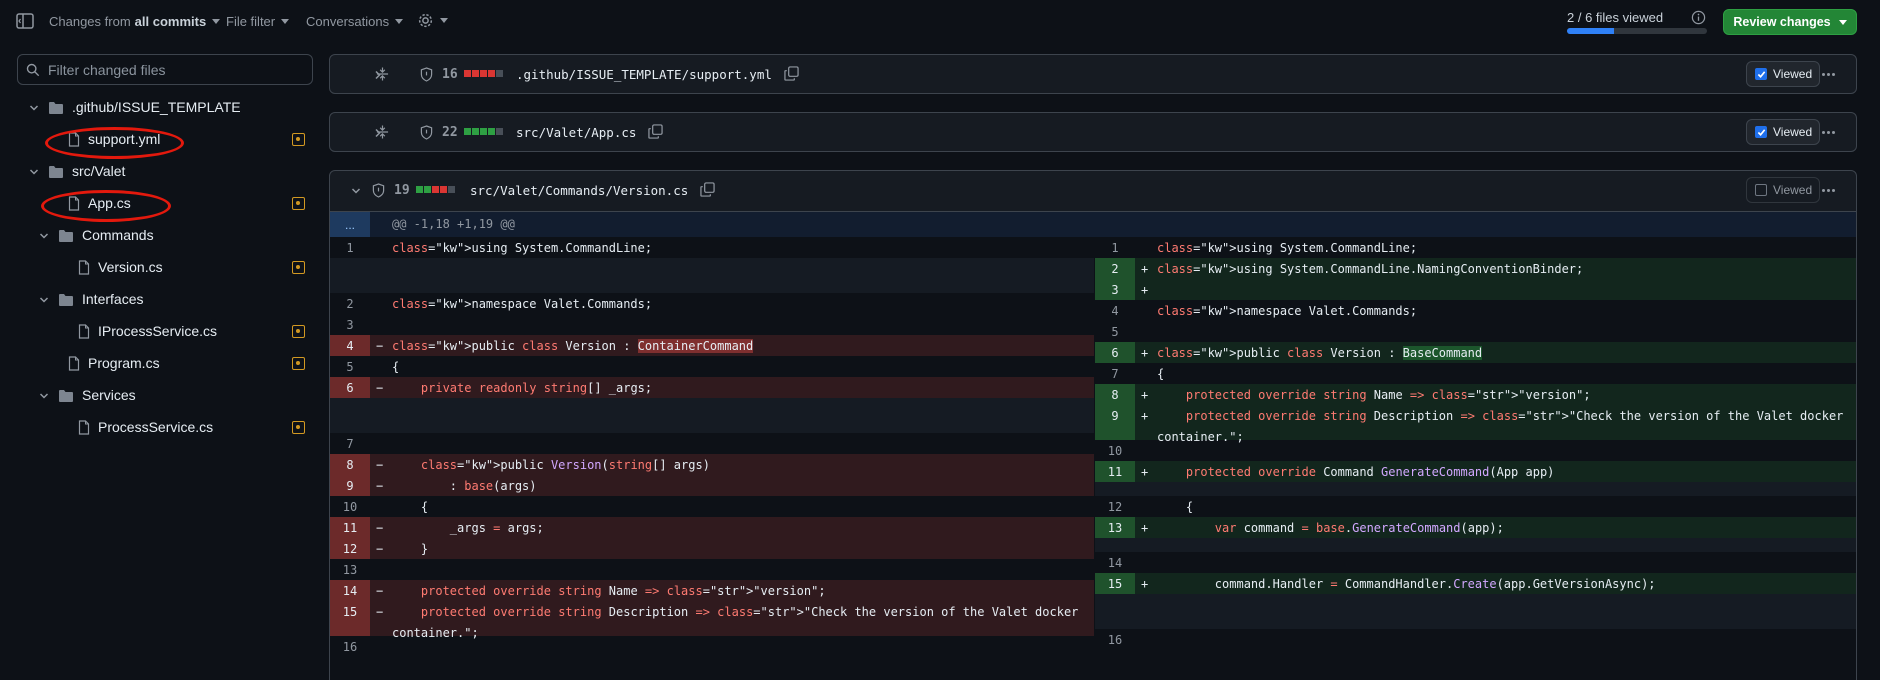 This screenshot has height=680, width=1880. Describe the element at coordinates (576, 132) in the screenshot. I see `file-name: src/Valet/App.cs` at that location.